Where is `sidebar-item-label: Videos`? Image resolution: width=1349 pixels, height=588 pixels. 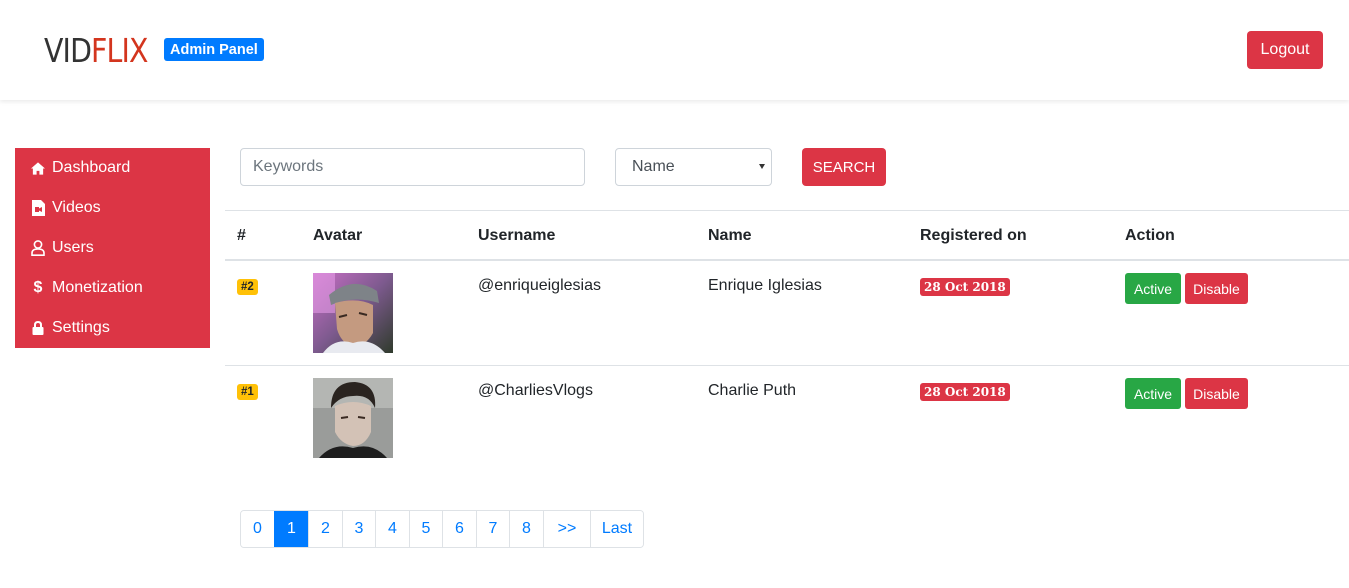 sidebar-item-label: Videos is located at coordinates (76, 207).